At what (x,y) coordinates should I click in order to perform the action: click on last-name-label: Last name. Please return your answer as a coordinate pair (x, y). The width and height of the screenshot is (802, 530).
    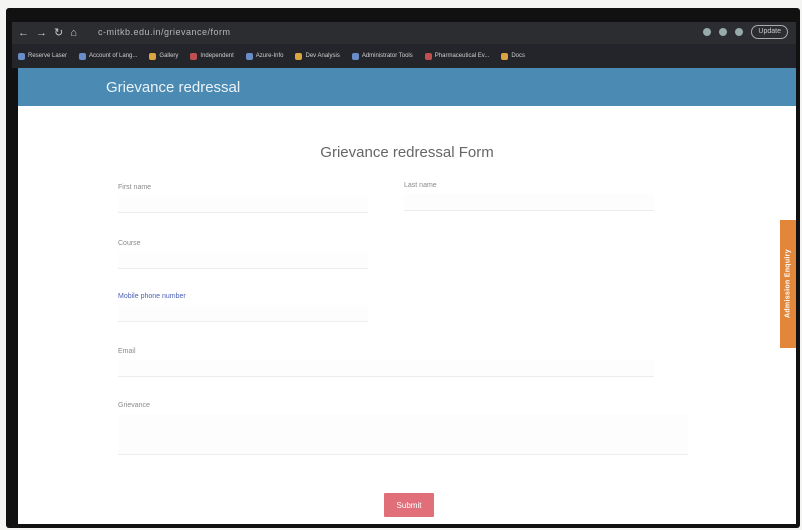
    Looking at the image, I should click on (420, 185).